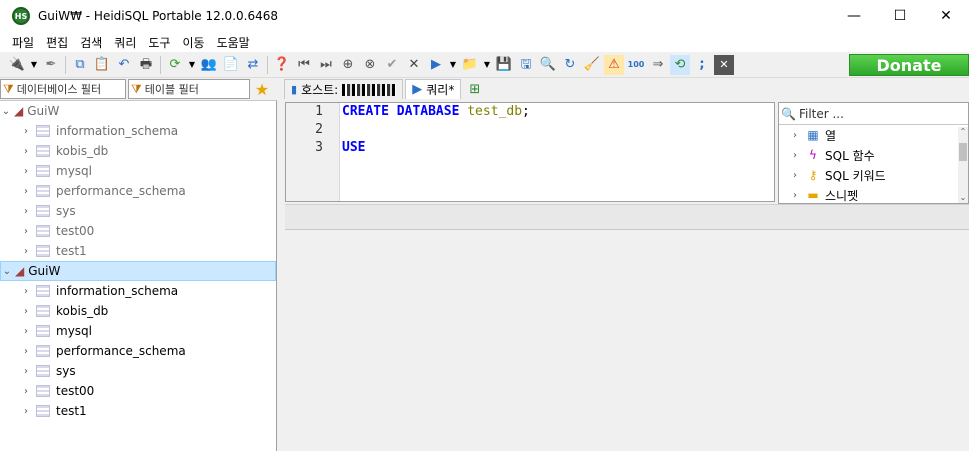 This screenshot has width=969, height=451. Describe the element at coordinates (614, 64) in the screenshot. I see `stop-on-error-icon: ⚠` at that location.